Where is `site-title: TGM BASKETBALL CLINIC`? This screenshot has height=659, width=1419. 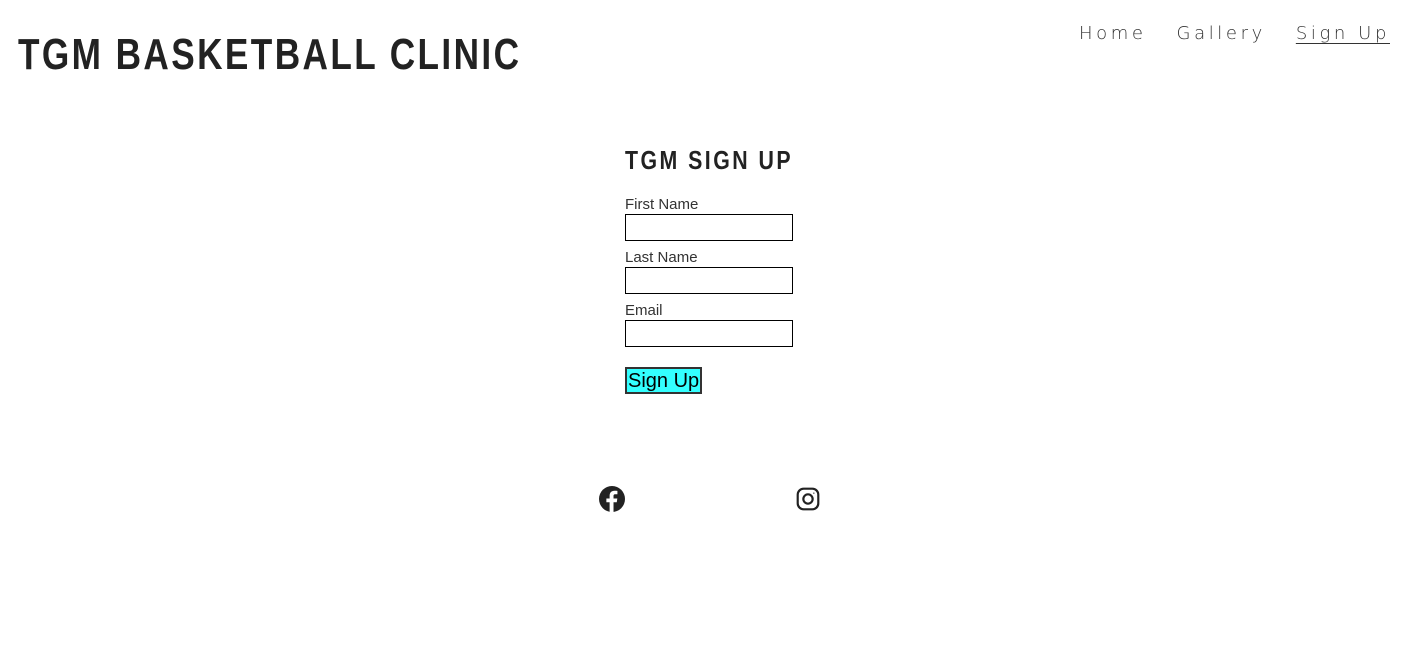 site-title: TGM BASKETBALL CLINIC is located at coordinates (270, 54).